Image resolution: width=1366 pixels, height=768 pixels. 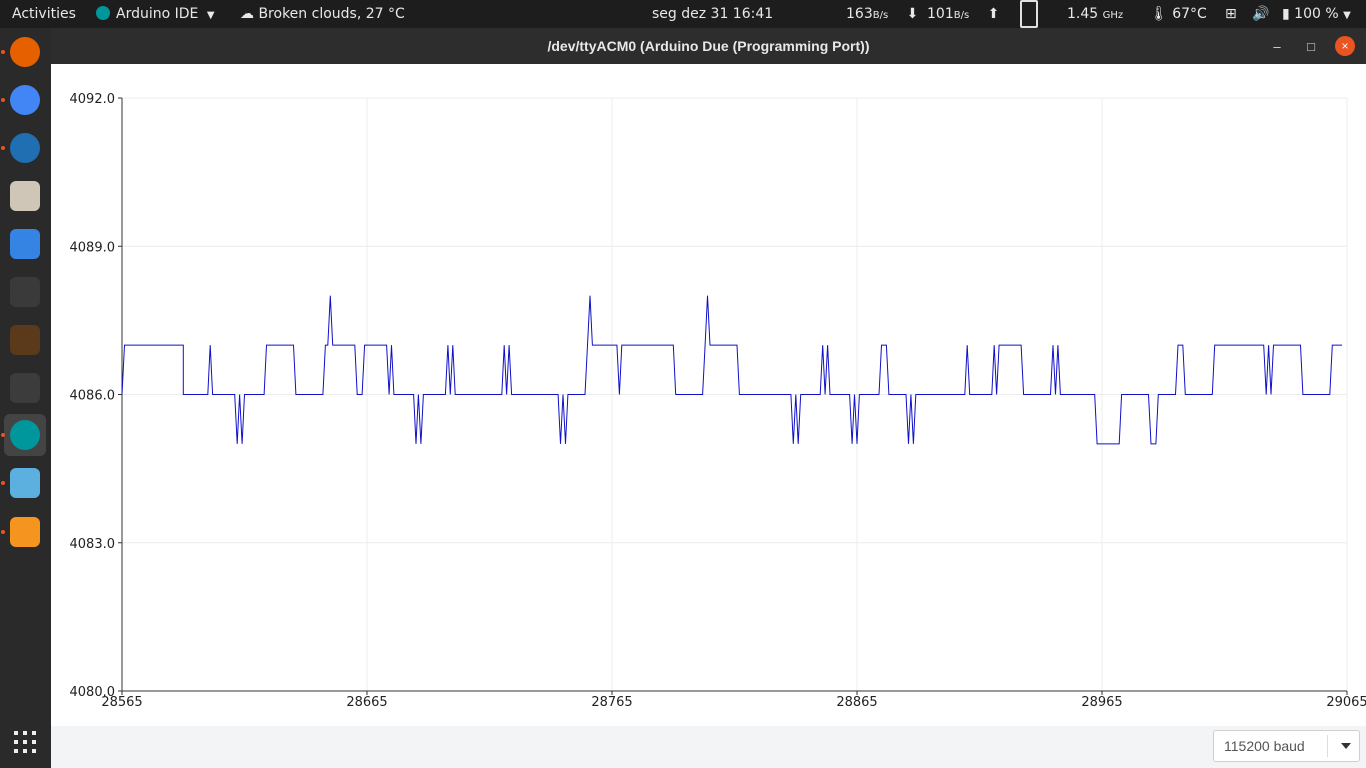 I want to click on cpu-freq-value: 1.45, so click(x=1083, y=14).